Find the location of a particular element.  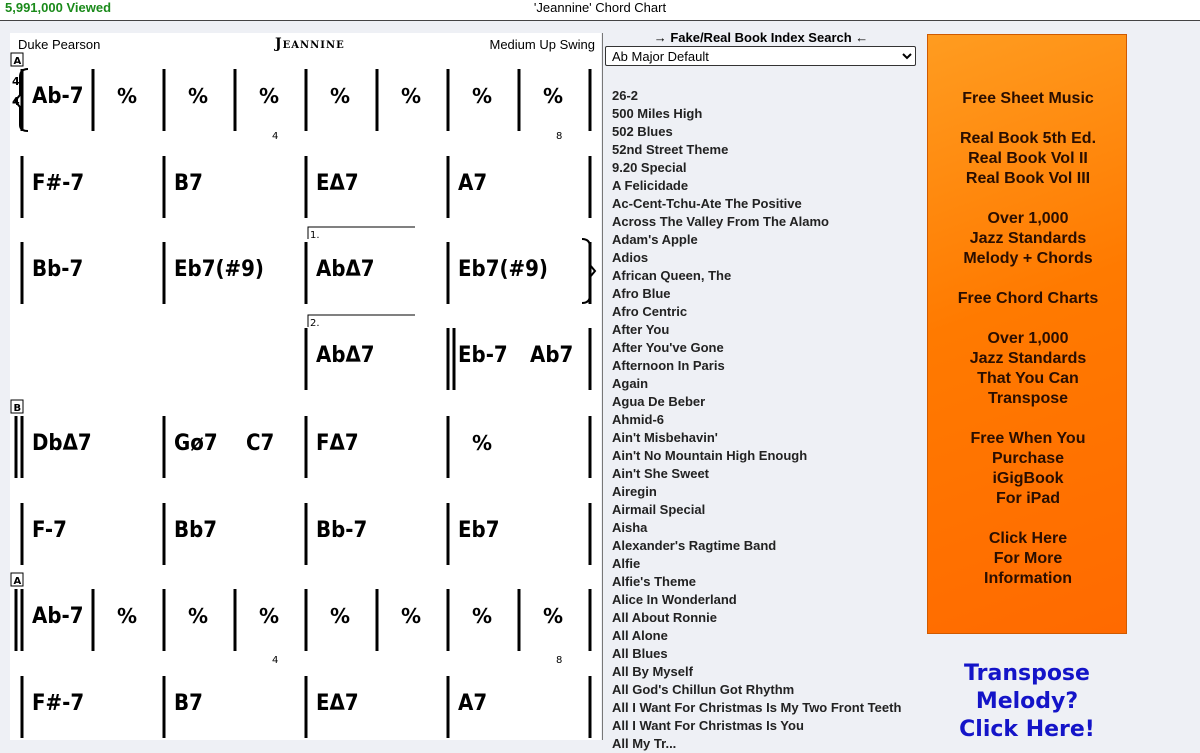

song-link: After You've Gone is located at coordinates (756, 348).